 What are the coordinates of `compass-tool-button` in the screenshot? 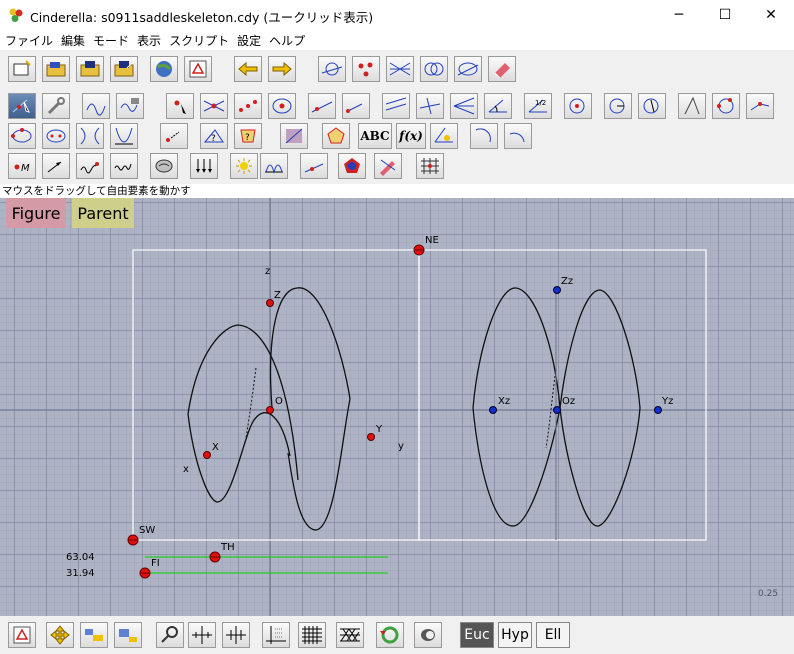 It's located at (692, 106).